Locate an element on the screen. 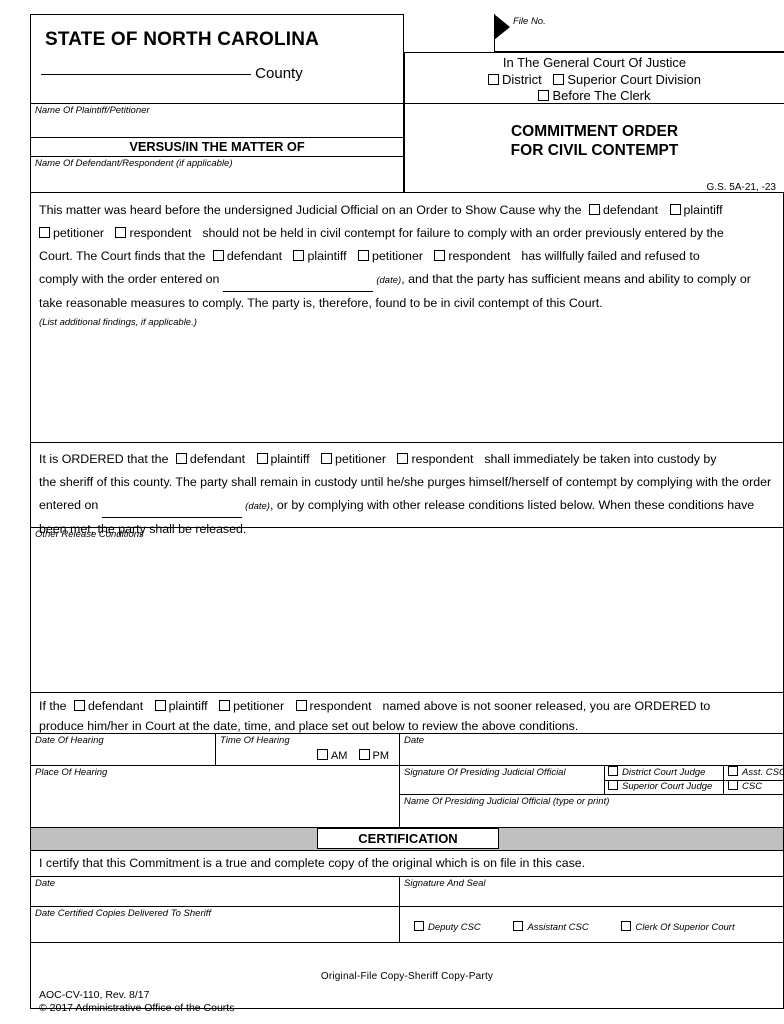 This screenshot has height=1024, width=784. checkbox-findings-plaintiff: plaintiff is located at coordinates (696, 210).